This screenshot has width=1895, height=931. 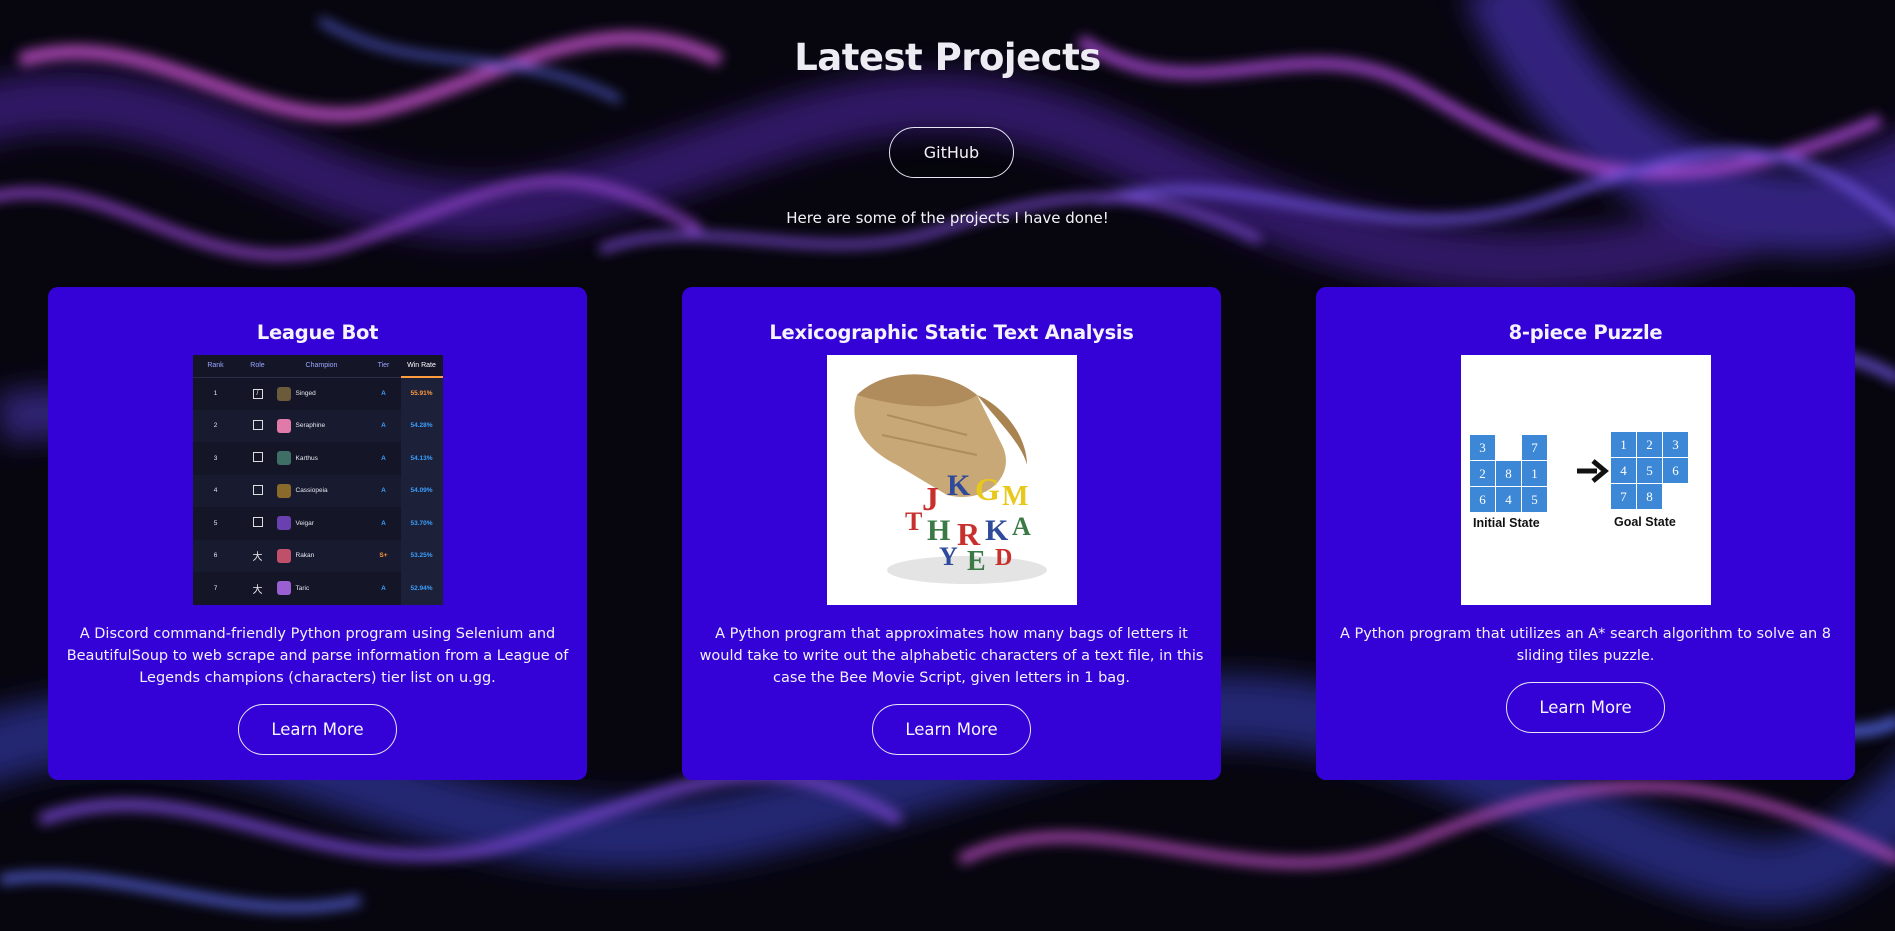 I want to click on table-row: 1 / Singed A 55.91%, so click(x=318, y=393).